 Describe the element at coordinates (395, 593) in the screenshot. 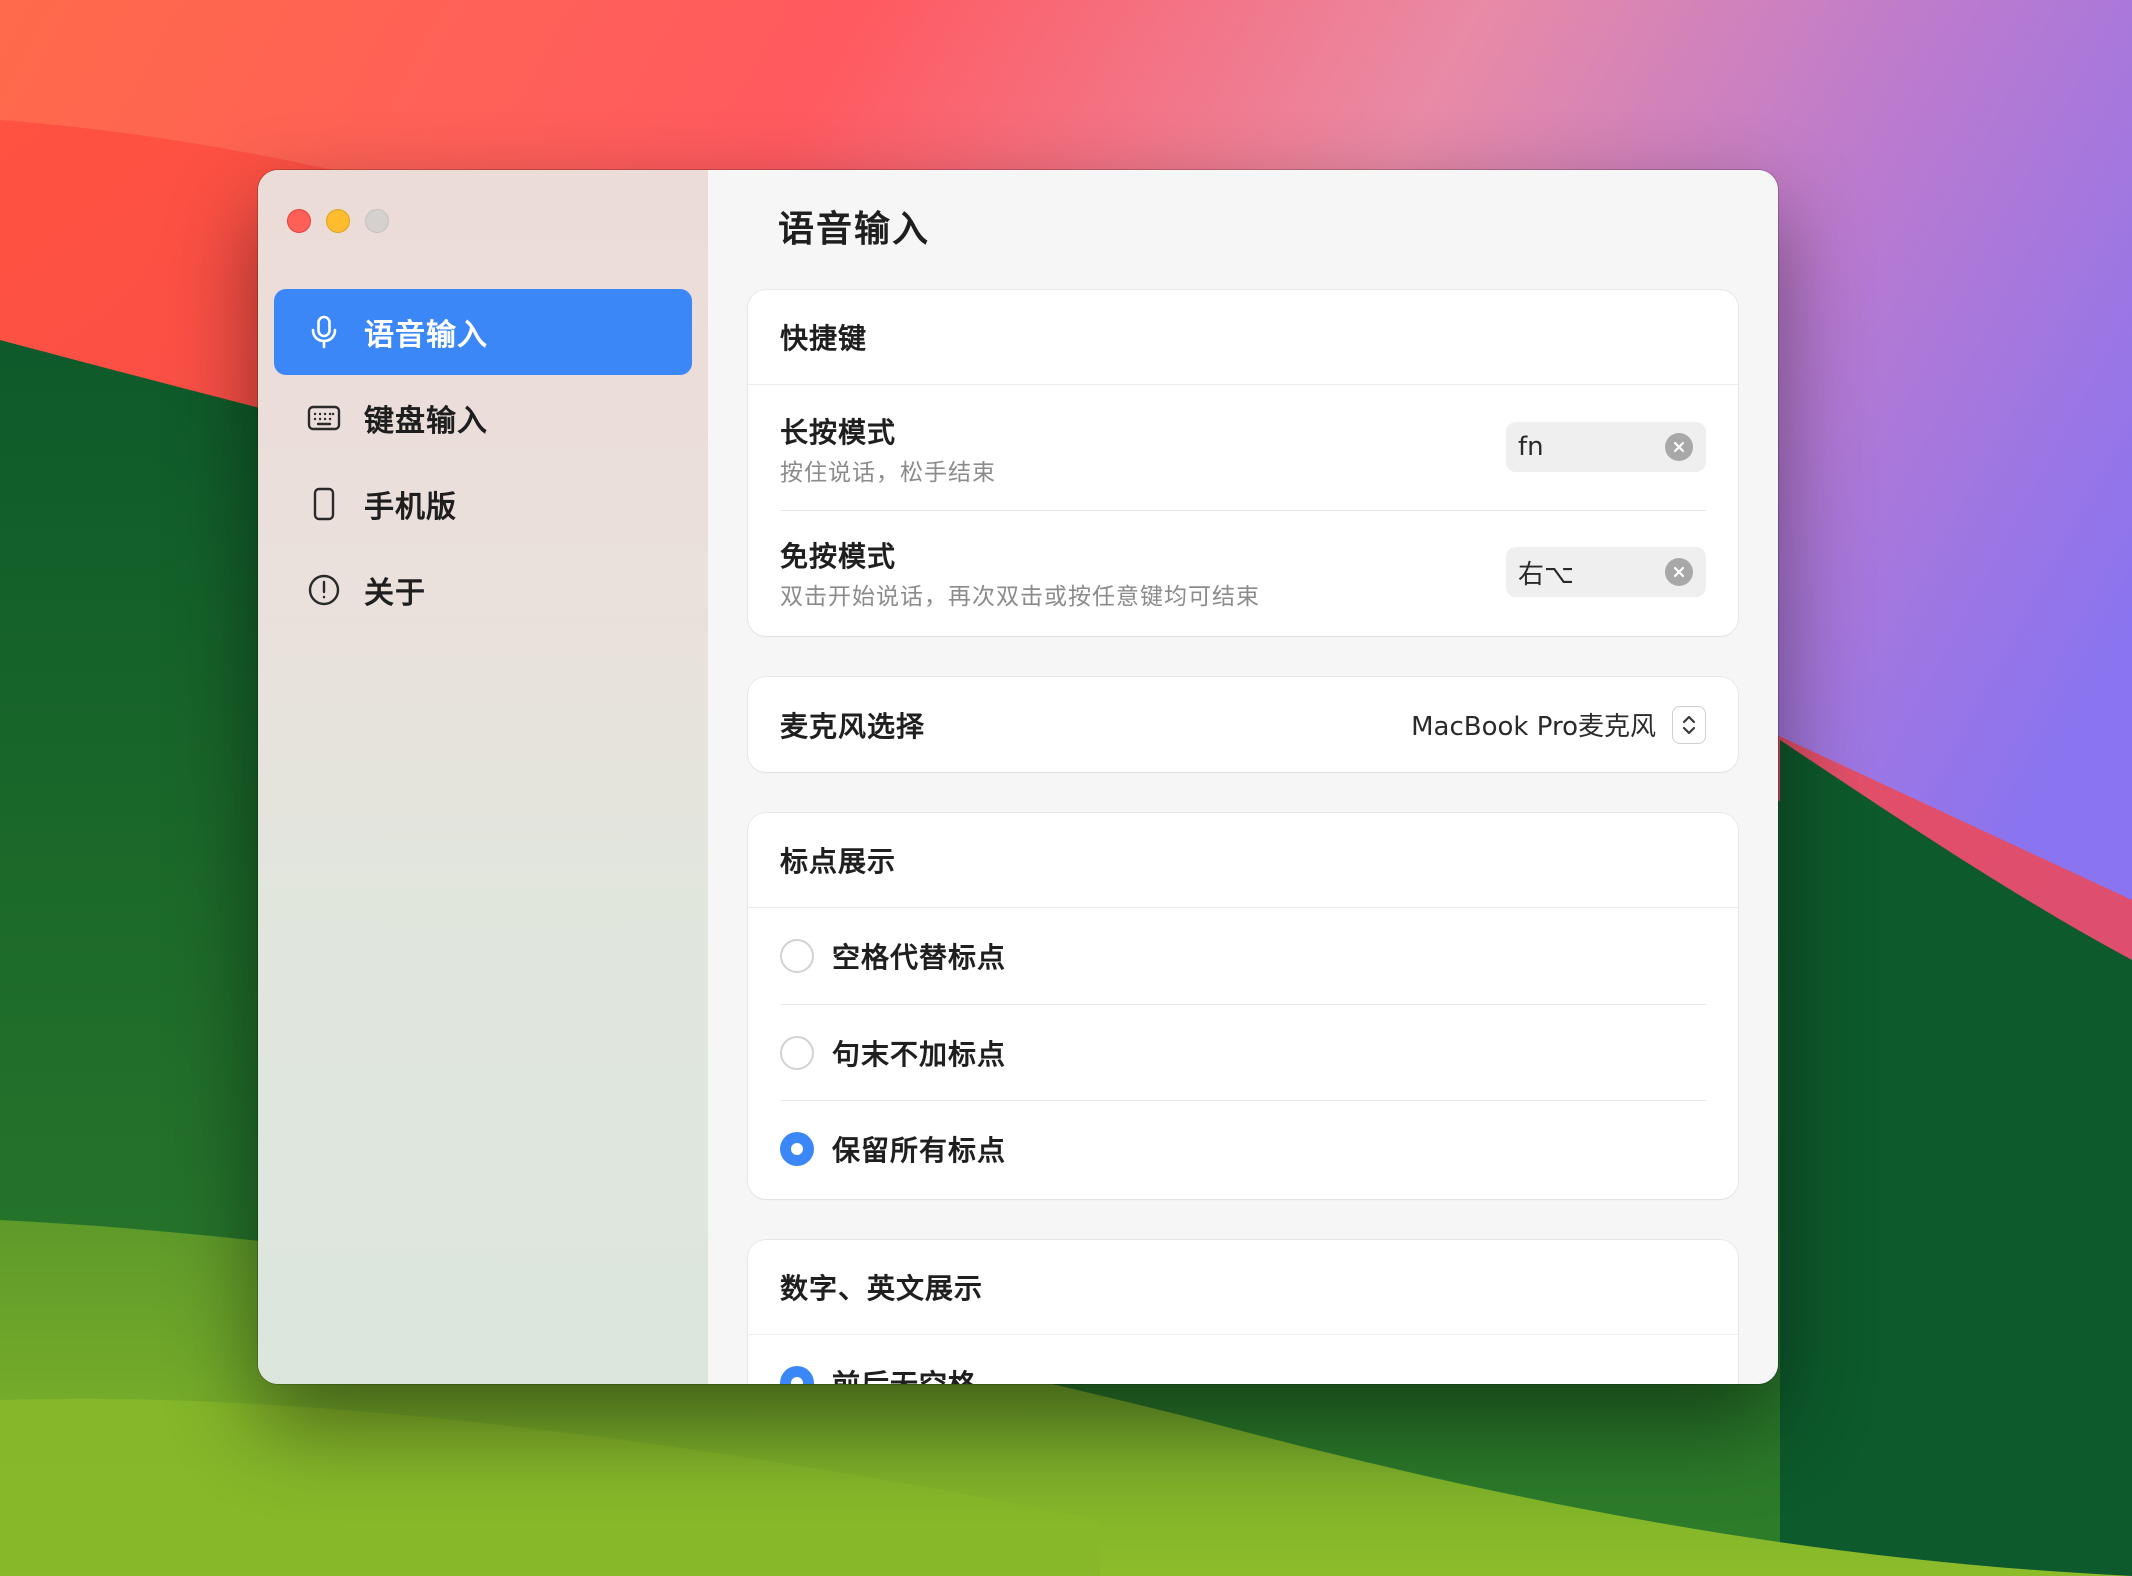

I see `sidebar-item-label: 关于` at that location.